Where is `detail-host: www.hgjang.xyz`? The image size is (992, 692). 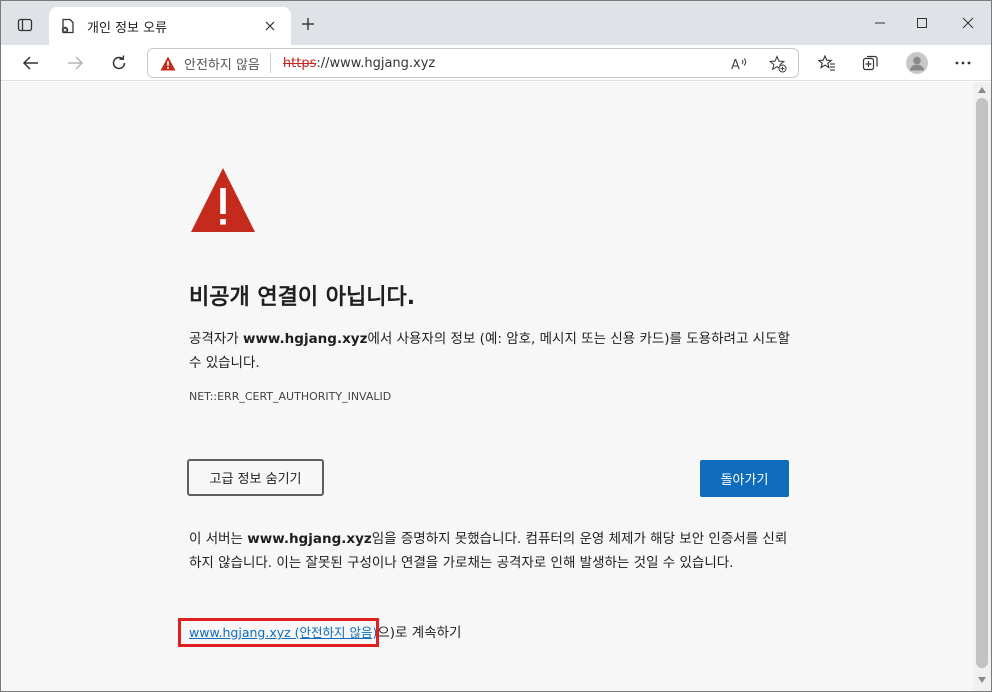 detail-host: www.hgjang.xyz is located at coordinates (309, 539).